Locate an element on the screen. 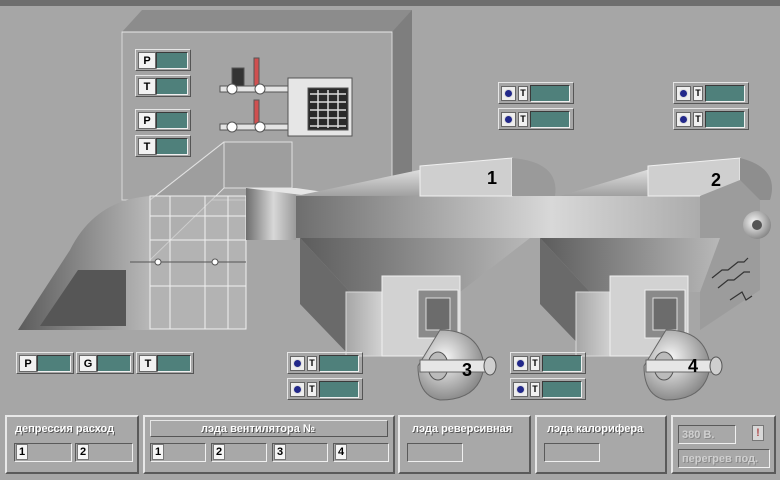 The width and height of the screenshot is (780, 480). alarm-icon: ! is located at coordinates (758, 433).